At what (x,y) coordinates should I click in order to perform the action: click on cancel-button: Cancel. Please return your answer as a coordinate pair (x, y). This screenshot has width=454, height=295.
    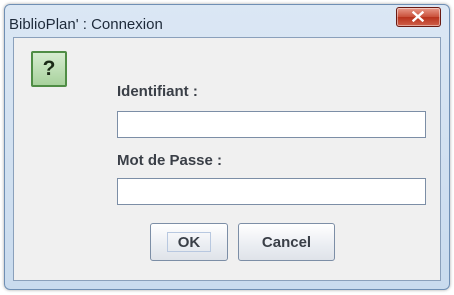
    Looking at the image, I should click on (286, 242).